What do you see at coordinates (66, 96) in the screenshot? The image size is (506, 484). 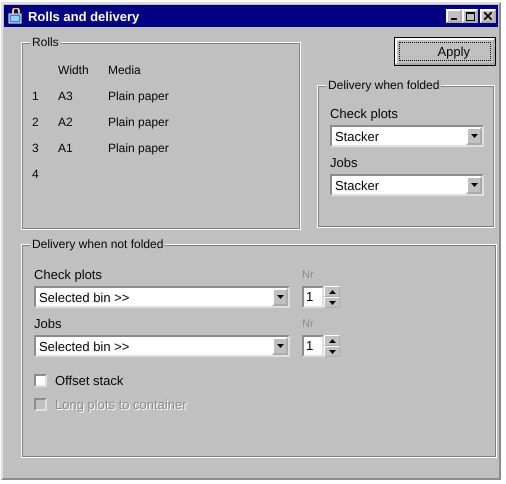 I see `table-cell-text: A3` at bounding box center [66, 96].